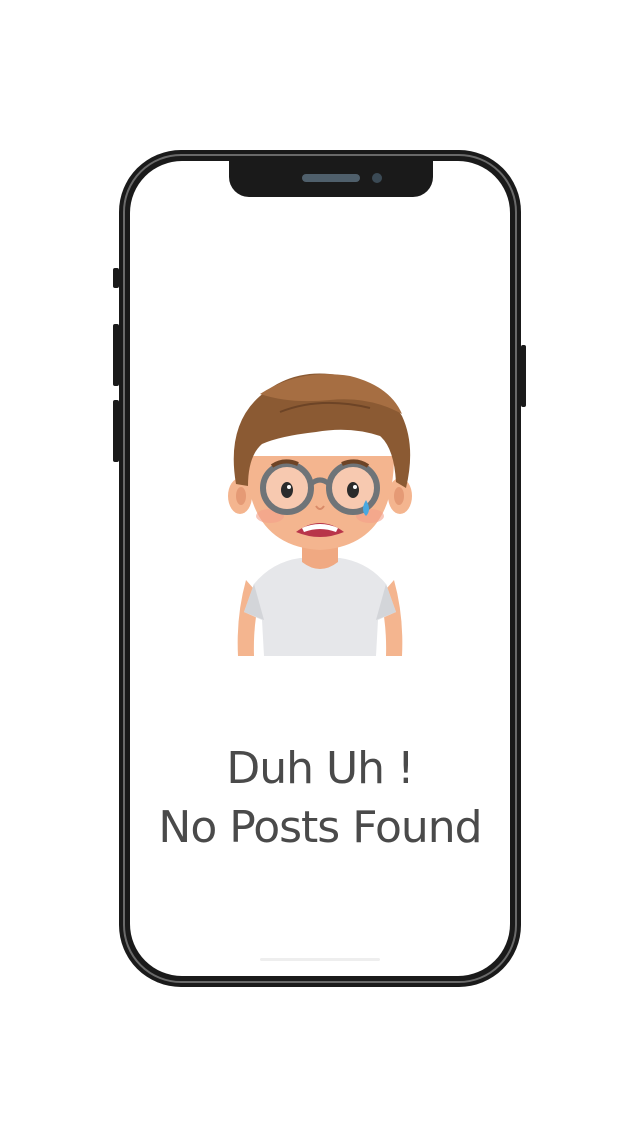 The width and height of the screenshot is (640, 1136). I want to click on power-button, so click(523, 376).